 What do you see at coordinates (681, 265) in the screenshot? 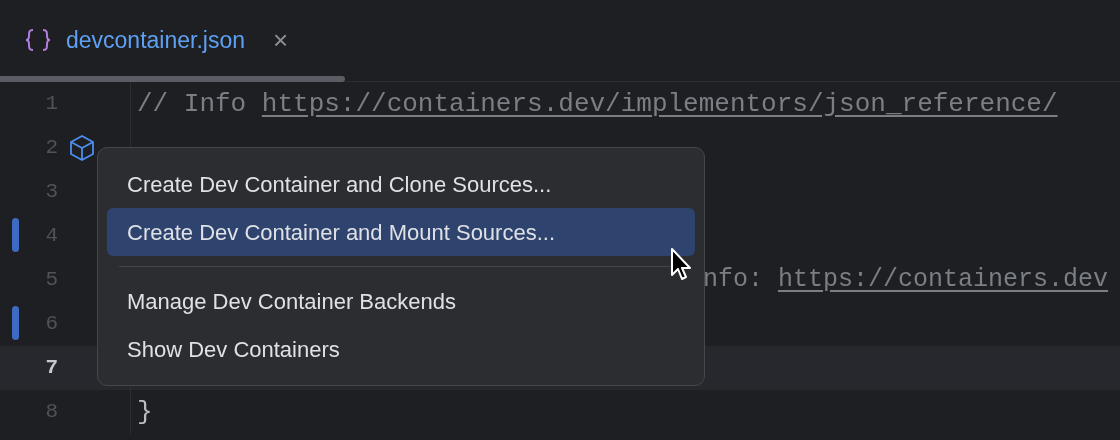
I see `mouse-pointer-icon` at bounding box center [681, 265].